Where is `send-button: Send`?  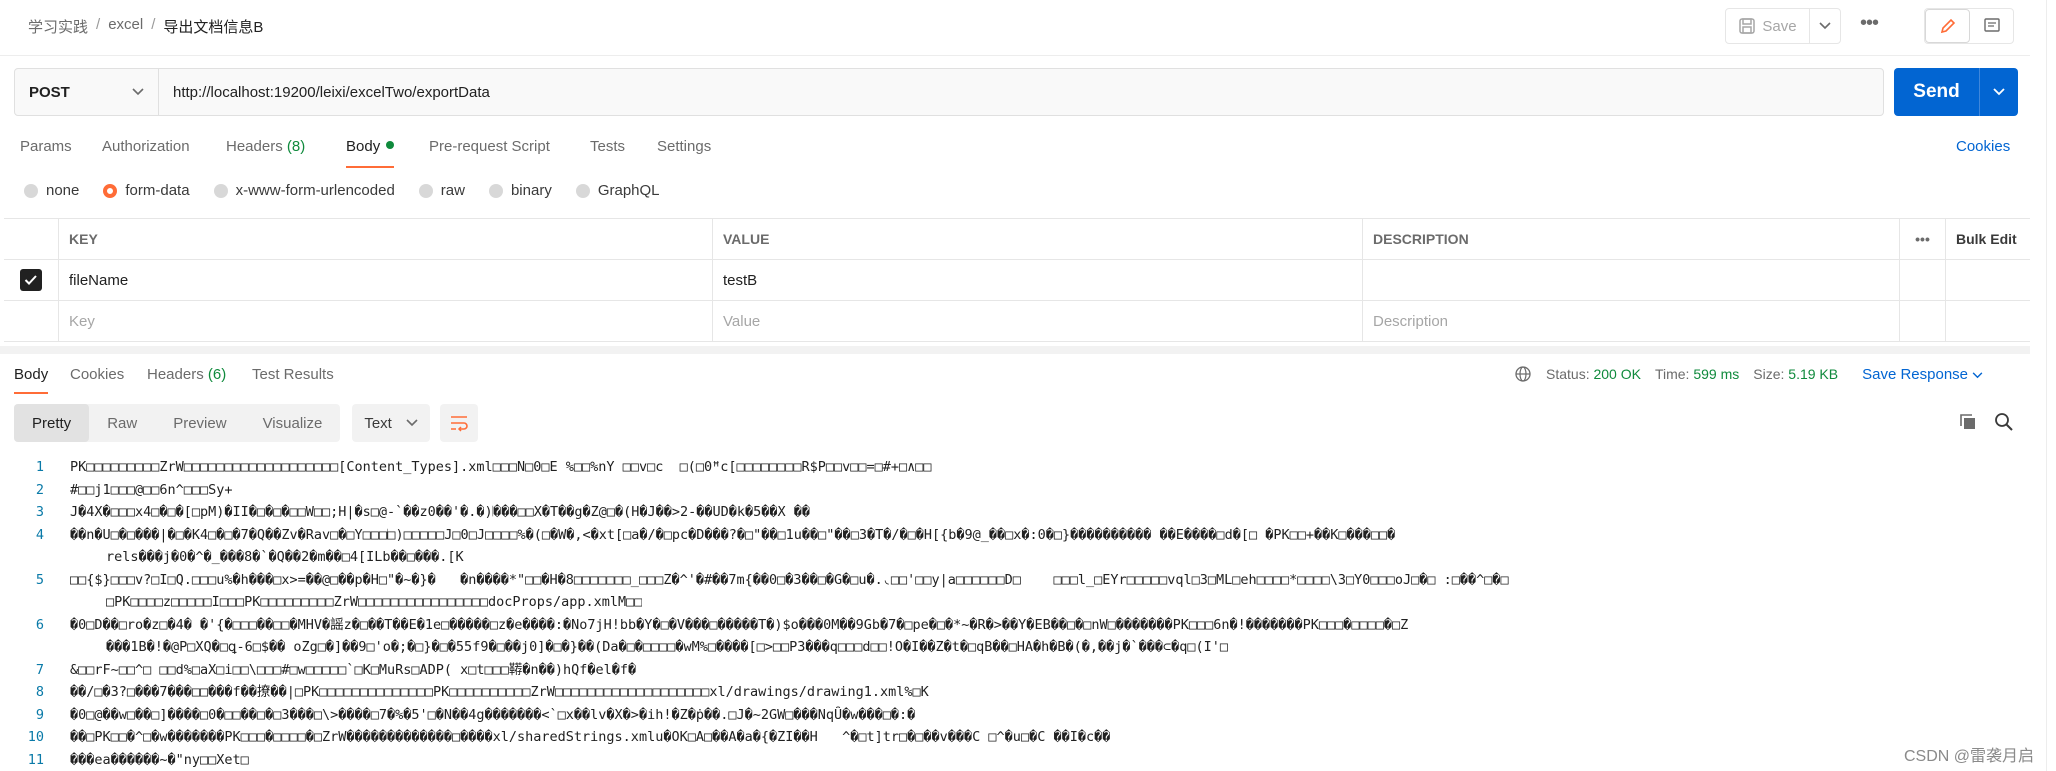
send-button: Send is located at coordinates (1937, 92).